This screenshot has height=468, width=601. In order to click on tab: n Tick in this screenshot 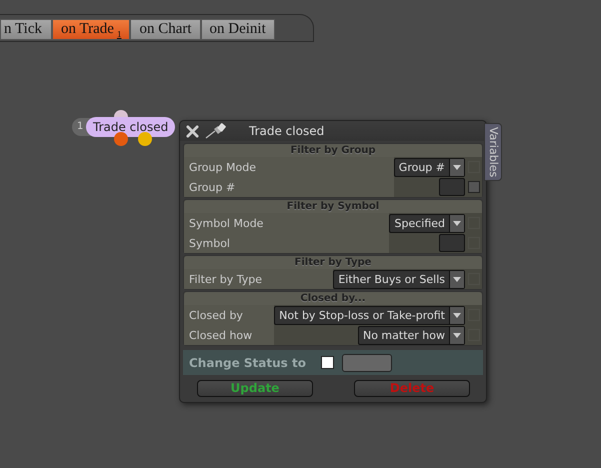, I will do `click(26, 29)`.